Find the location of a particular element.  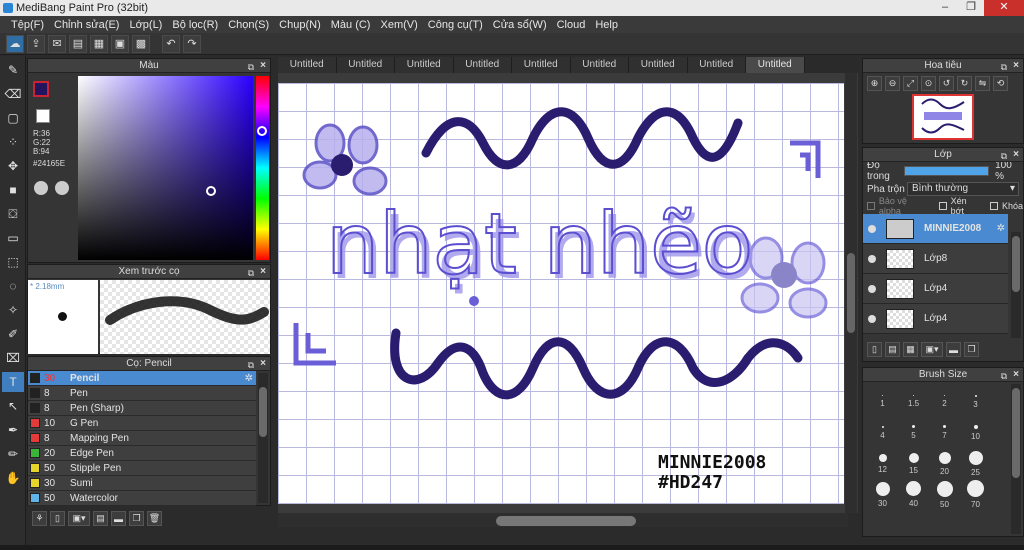

color-palette-icon is located at coordinates (62, 188).